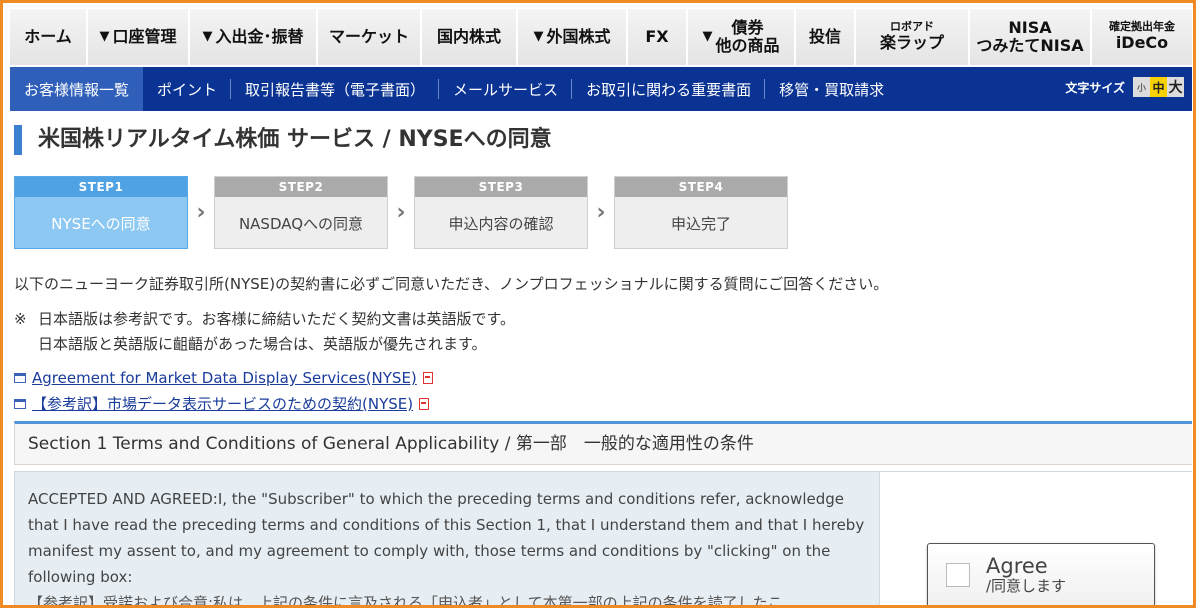 The width and height of the screenshot is (1196, 608). Describe the element at coordinates (1175, 87) in the screenshot. I see `font-size-large-button: 大` at that location.